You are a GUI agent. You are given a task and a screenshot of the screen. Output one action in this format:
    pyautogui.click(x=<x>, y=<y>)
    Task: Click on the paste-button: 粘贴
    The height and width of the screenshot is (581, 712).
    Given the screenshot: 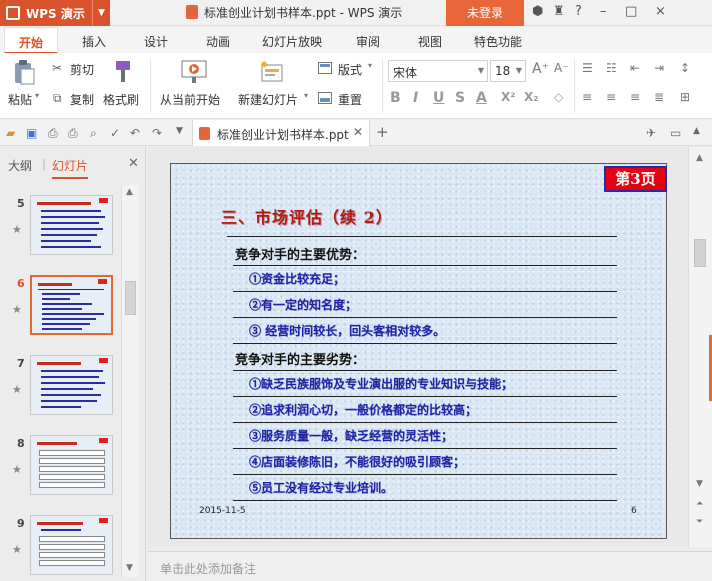 What is the action you would take?
    pyautogui.click(x=20, y=99)
    